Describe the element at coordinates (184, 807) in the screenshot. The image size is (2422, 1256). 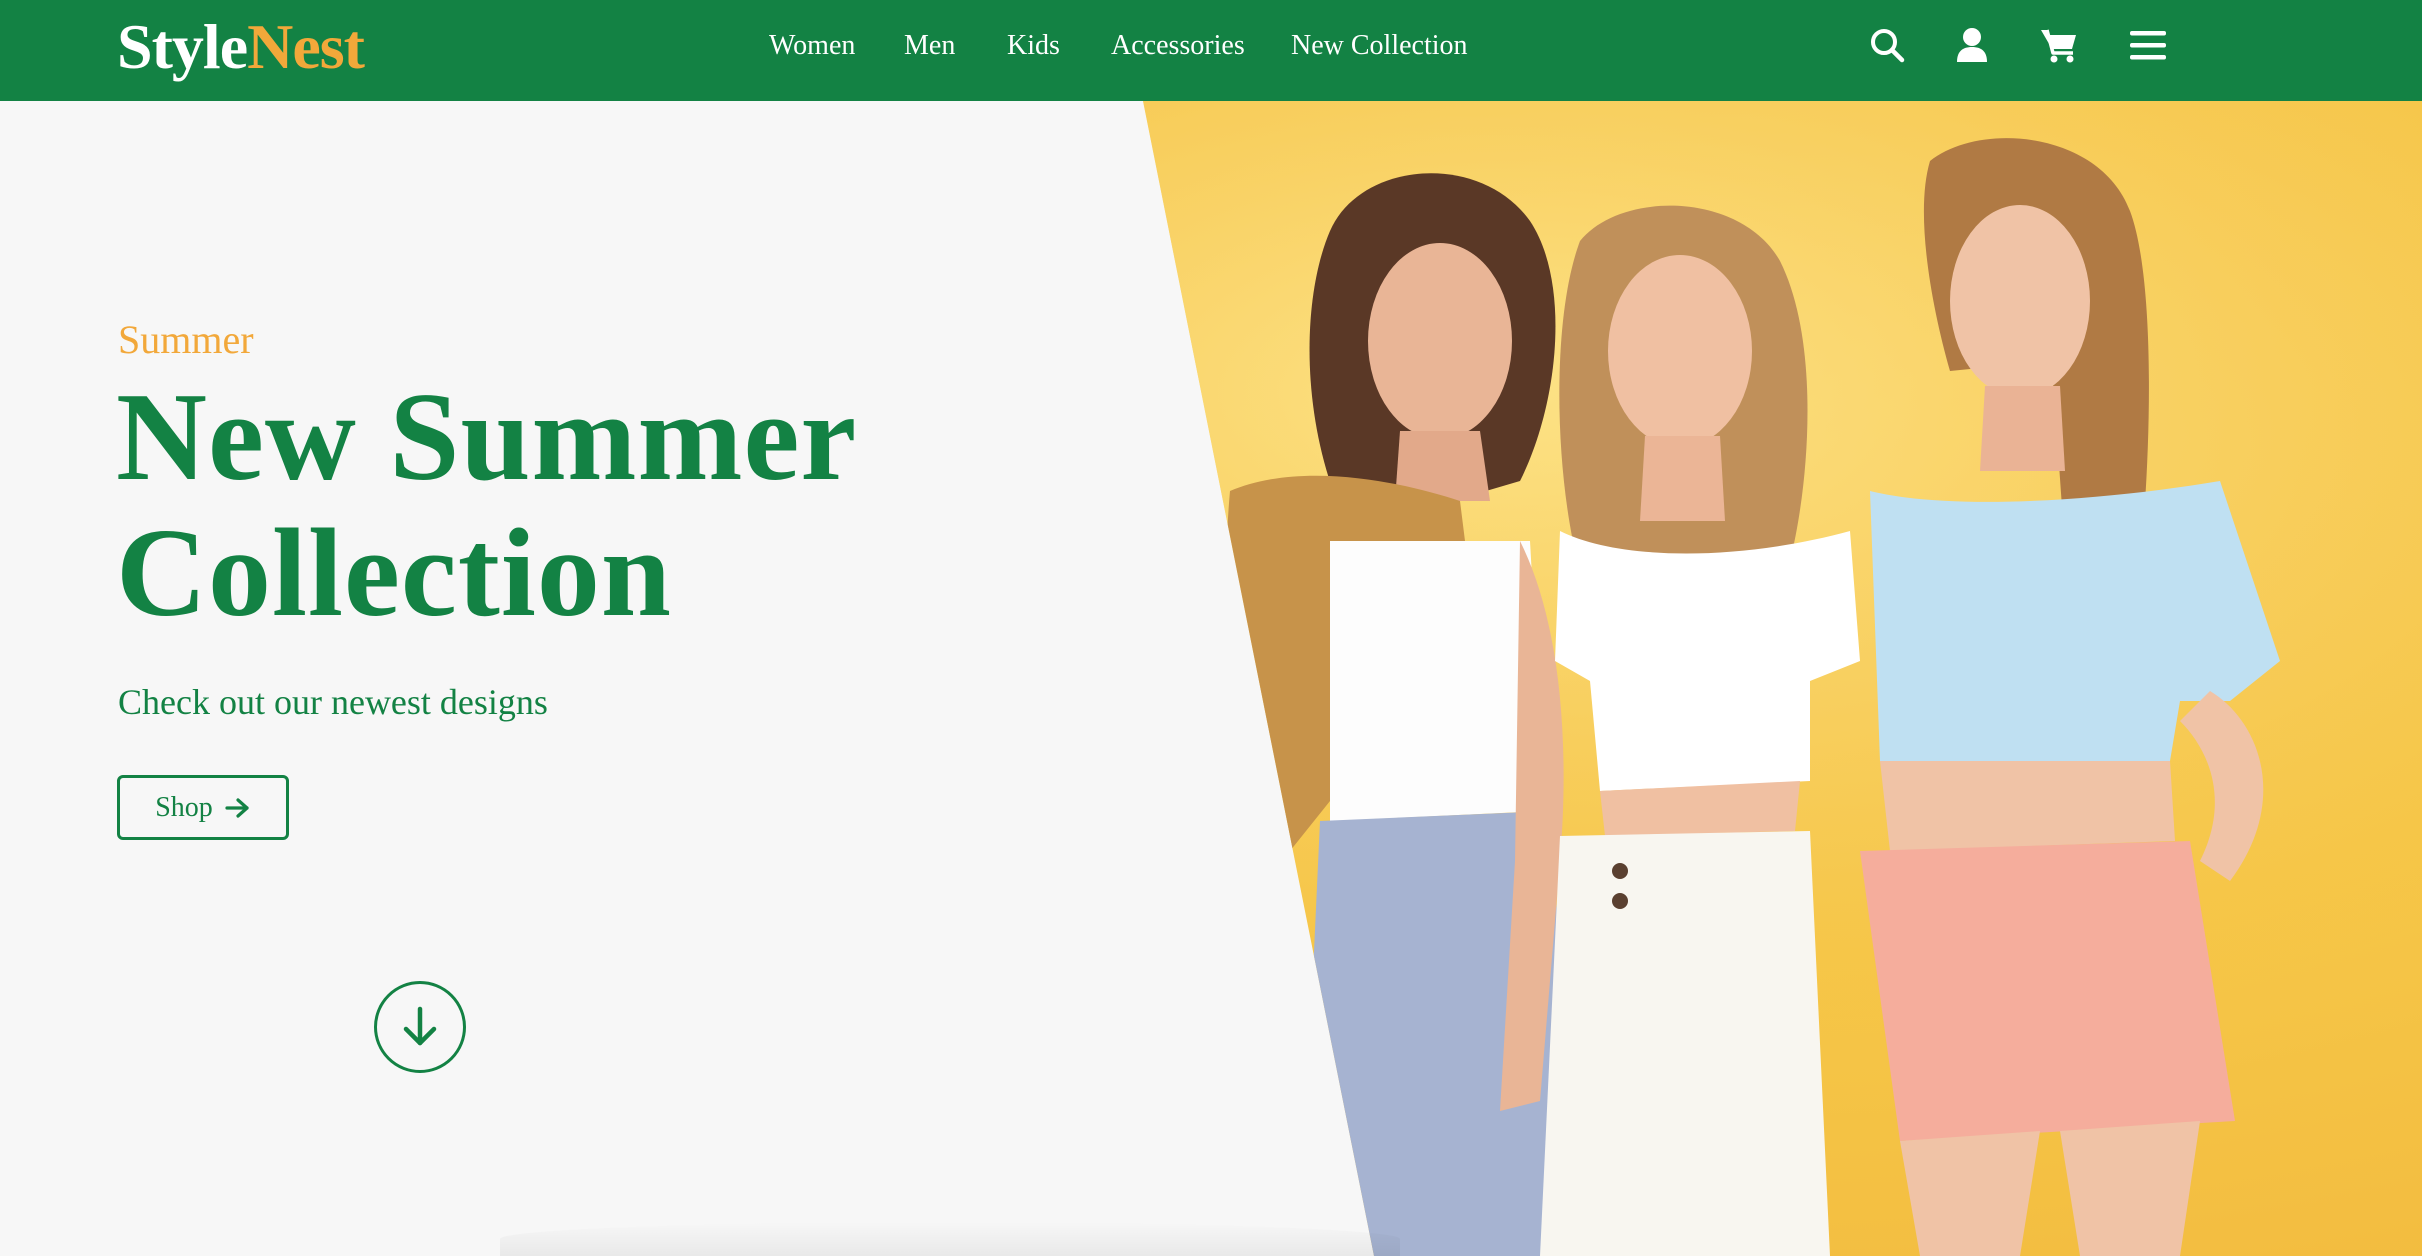
I see `shop-button-label: Shop` at that location.